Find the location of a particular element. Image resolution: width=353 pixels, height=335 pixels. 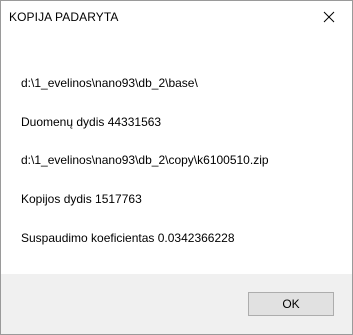

source-path-text: d:\1_evelinos\nano93\db_2\base\ is located at coordinates (109, 83).